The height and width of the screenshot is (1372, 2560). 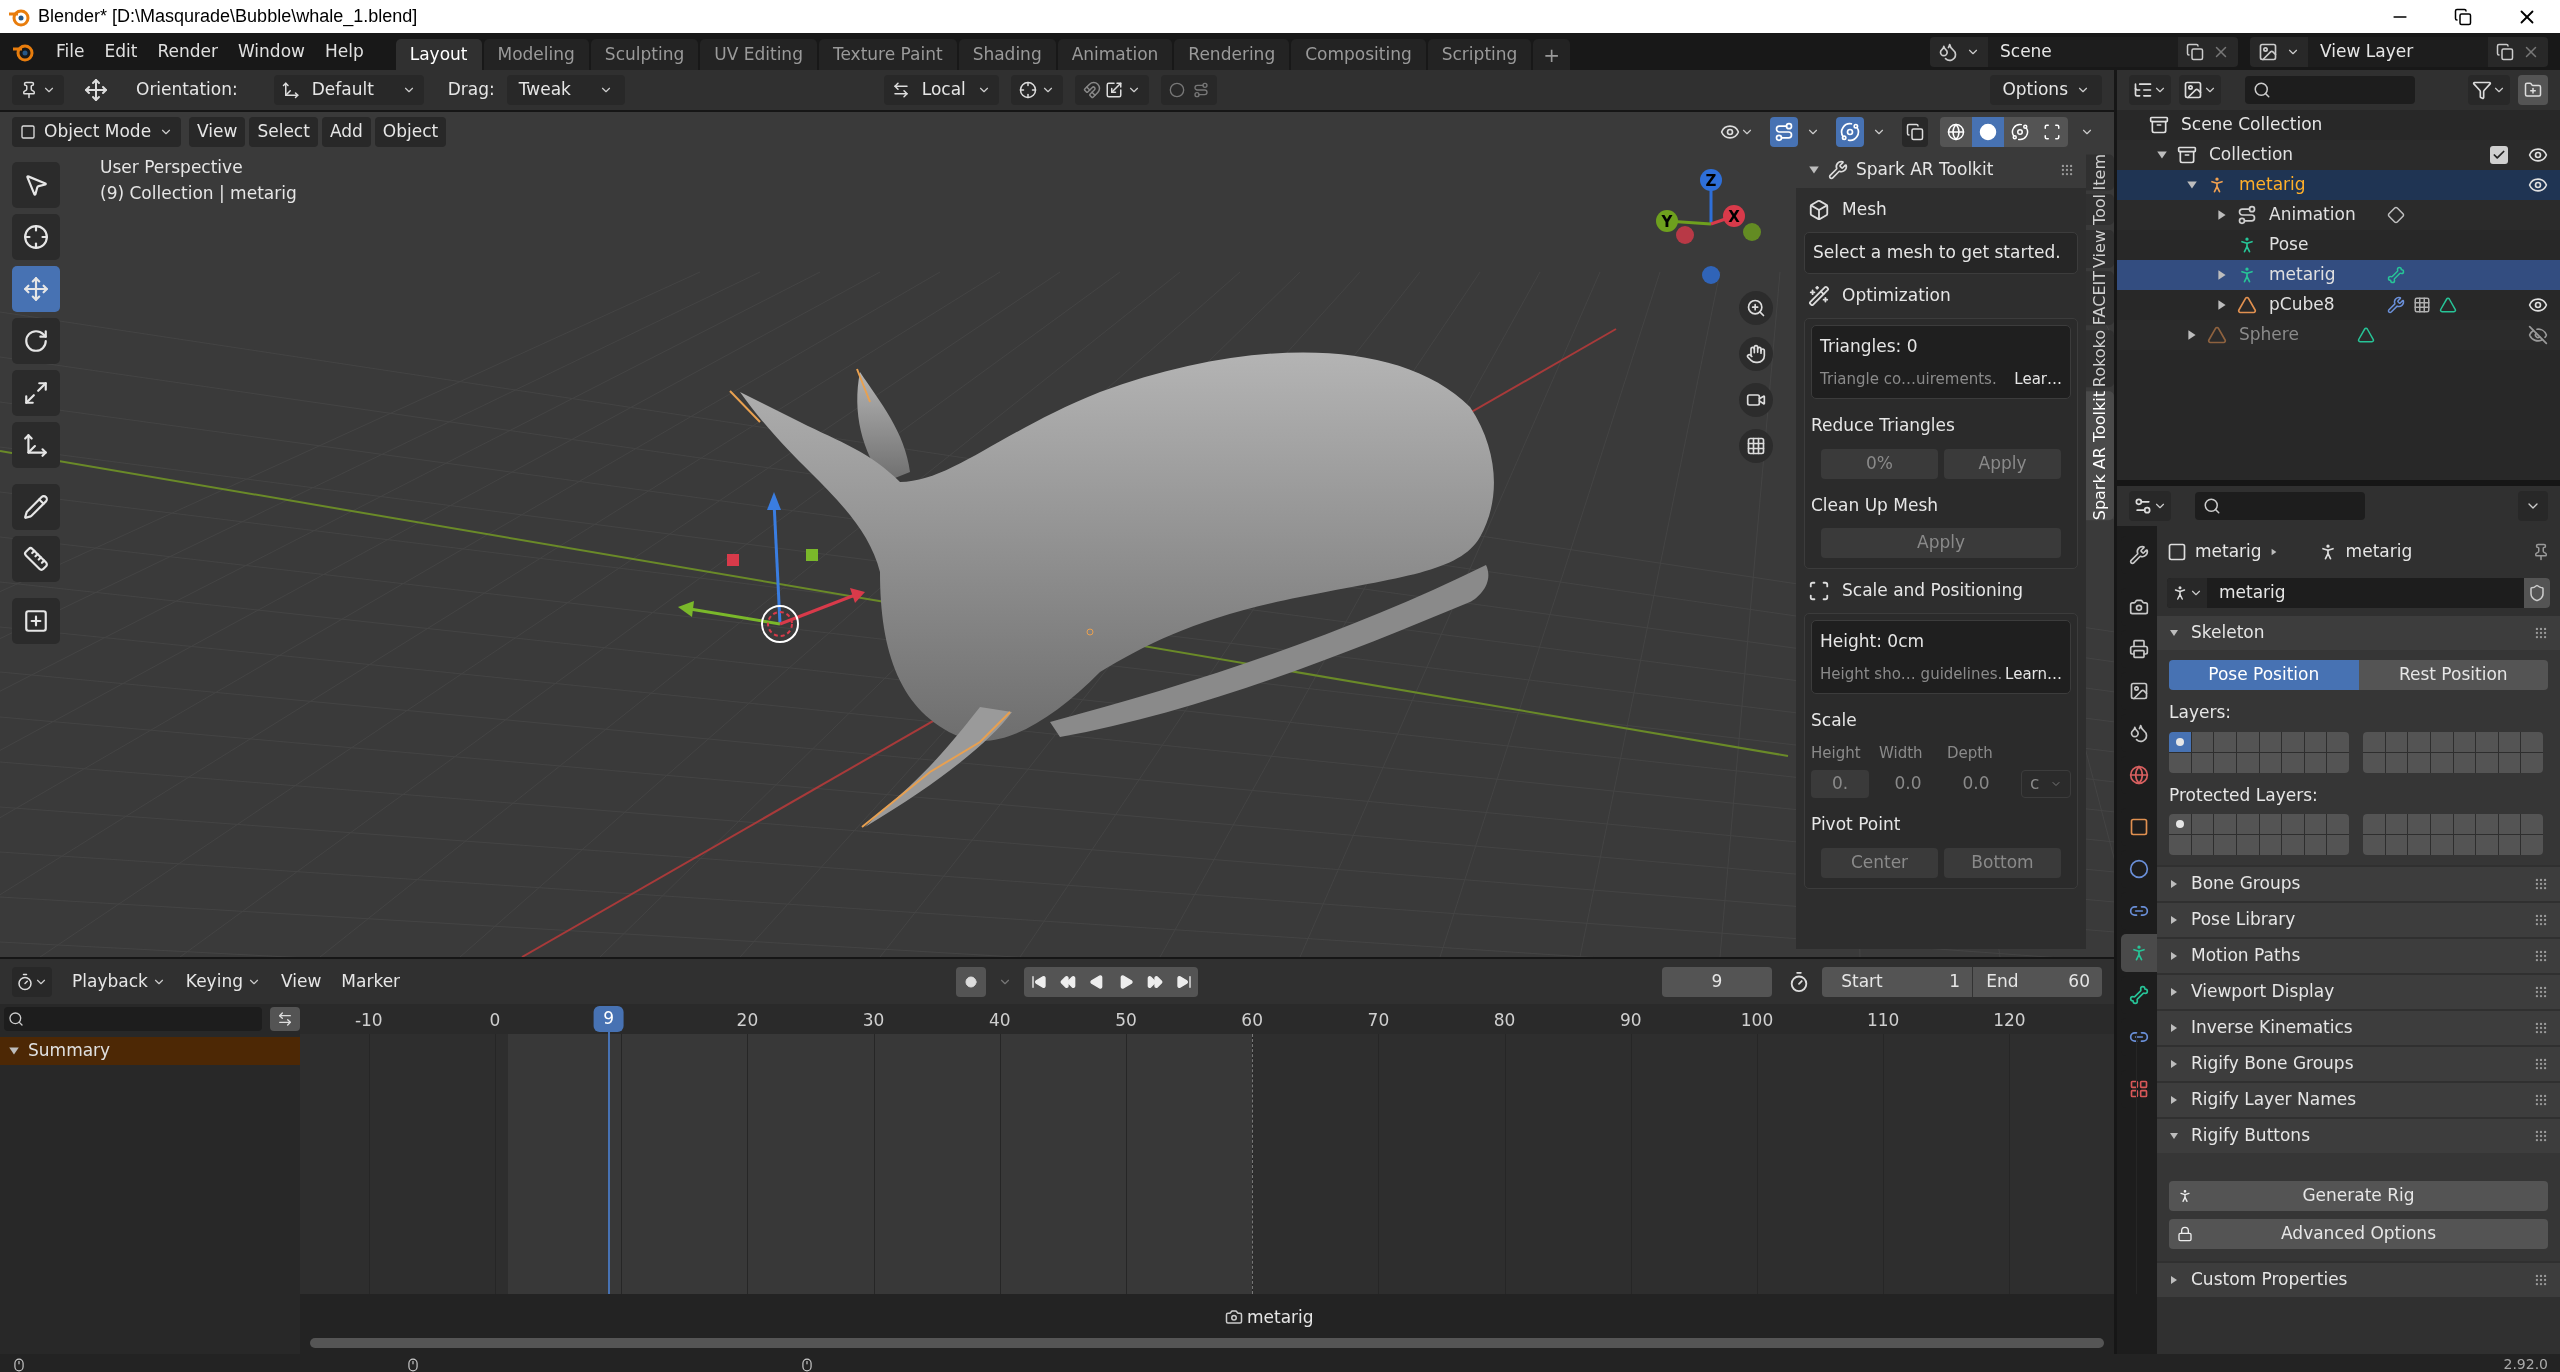 I want to click on view-layer-selector: View Layer, so click(x=2399, y=51).